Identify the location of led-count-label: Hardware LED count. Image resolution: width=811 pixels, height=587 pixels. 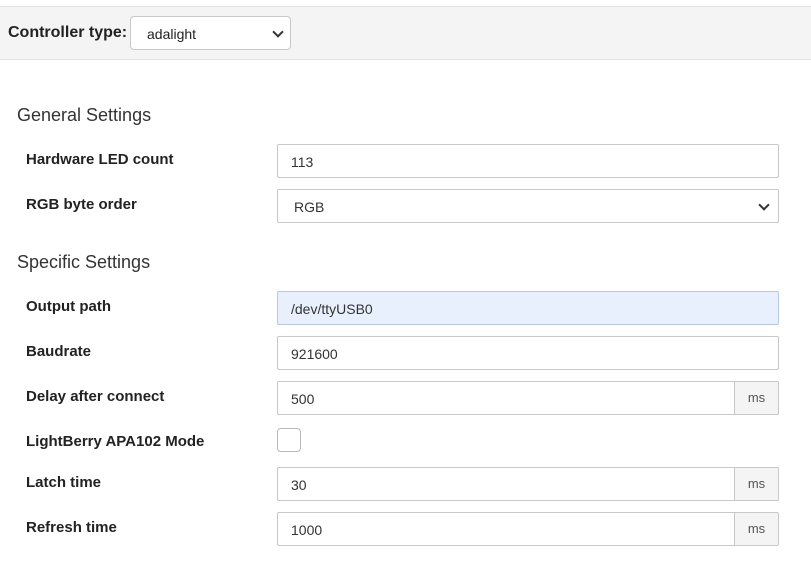
(100, 159).